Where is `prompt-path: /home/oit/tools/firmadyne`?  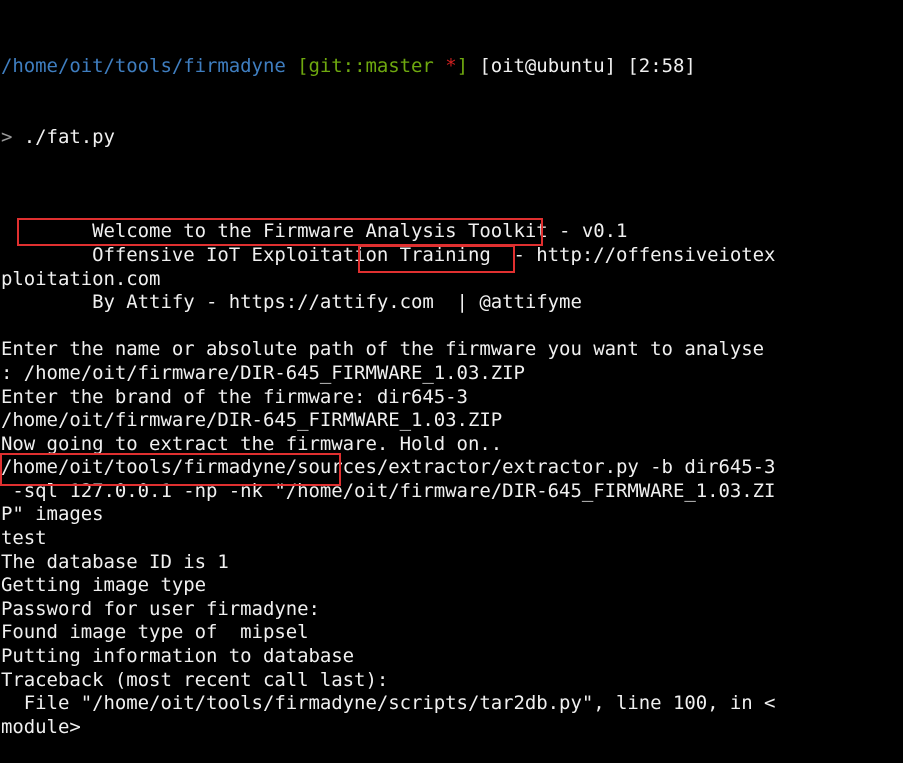
prompt-path: /home/oit/tools/firmadyne is located at coordinates (143, 66).